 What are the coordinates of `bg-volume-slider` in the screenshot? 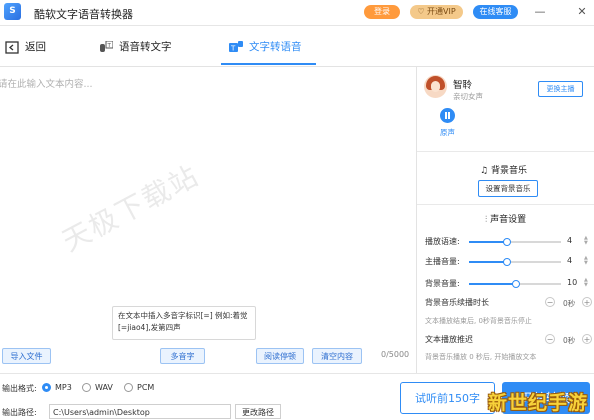 It's located at (515, 284).